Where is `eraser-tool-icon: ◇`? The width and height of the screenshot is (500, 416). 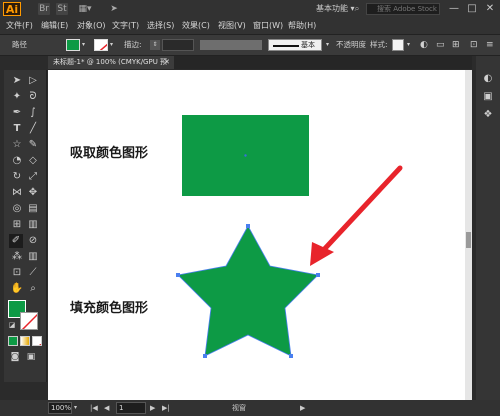 eraser-tool-icon: ◇ is located at coordinates (33, 161).